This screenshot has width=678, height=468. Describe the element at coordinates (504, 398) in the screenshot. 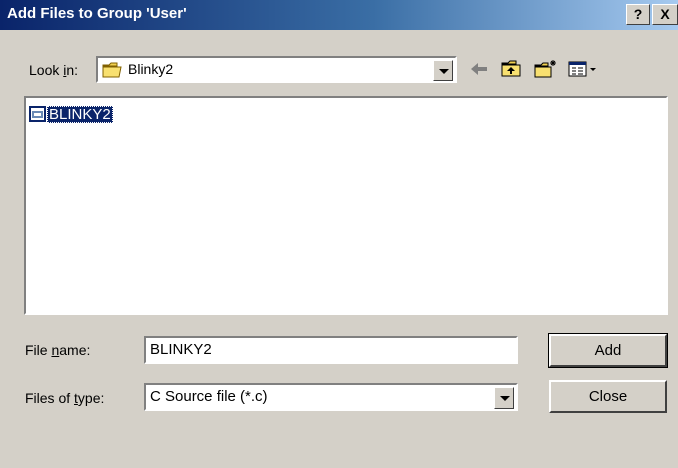

I see `file-type-dropdown-arrow` at that location.